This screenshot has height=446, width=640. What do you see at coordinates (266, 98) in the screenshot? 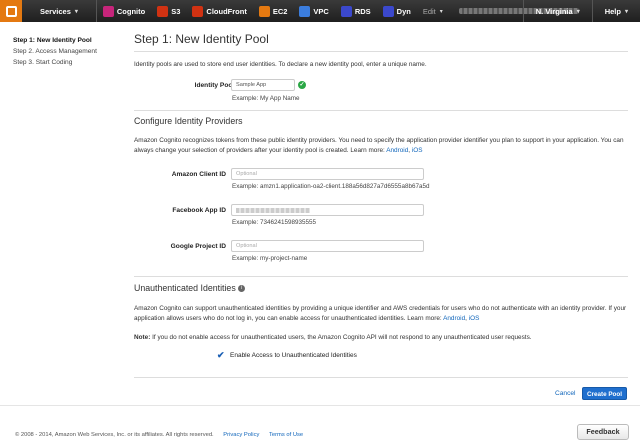
I see `pool-name-example: Example: My App Name` at bounding box center [266, 98].